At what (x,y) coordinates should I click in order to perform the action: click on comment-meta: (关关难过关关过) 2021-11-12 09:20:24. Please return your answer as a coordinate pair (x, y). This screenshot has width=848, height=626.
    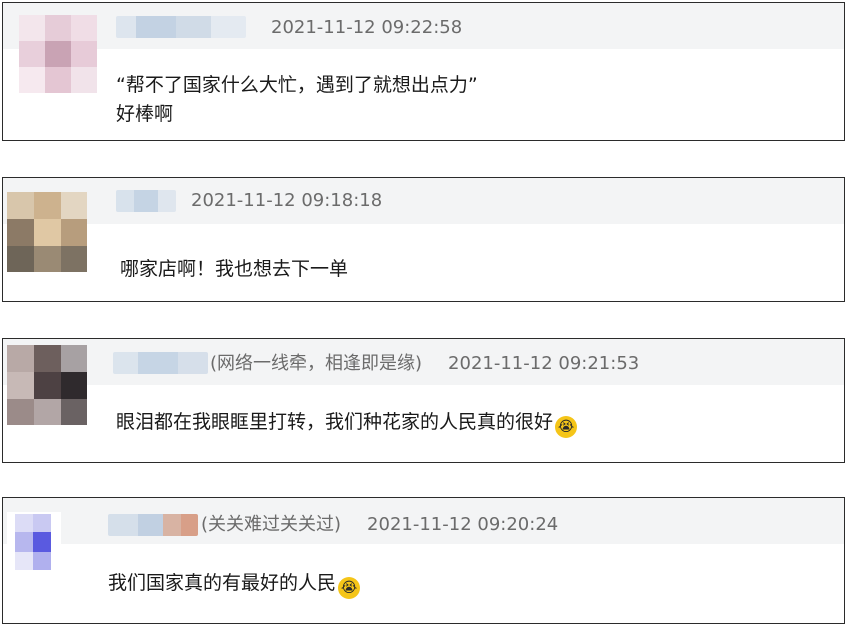
    Looking at the image, I should click on (379, 525).